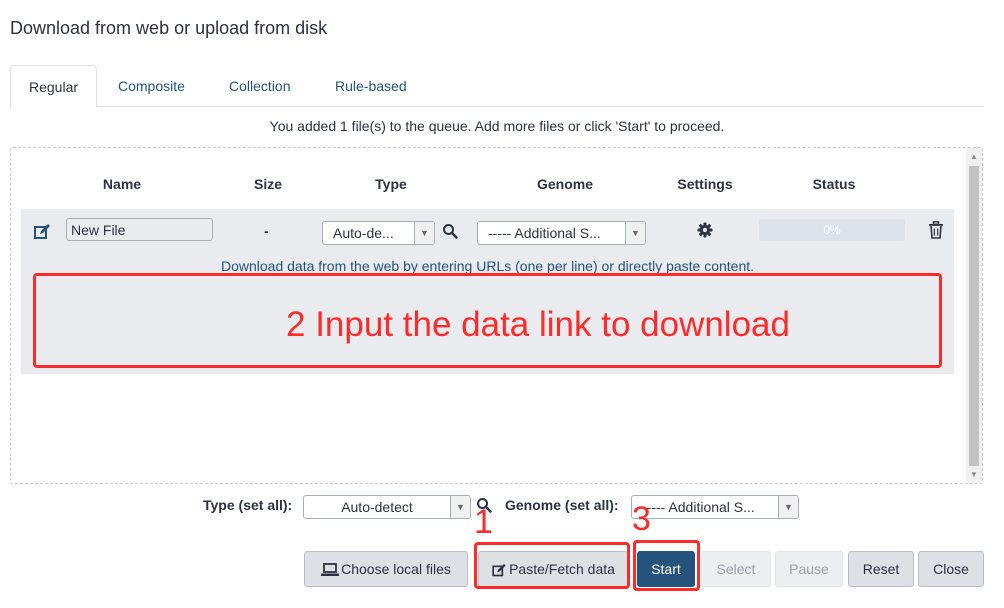 The width and height of the screenshot is (1004, 608). What do you see at coordinates (736, 569) in the screenshot?
I see `select-button: Select` at bounding box center [736, 569].